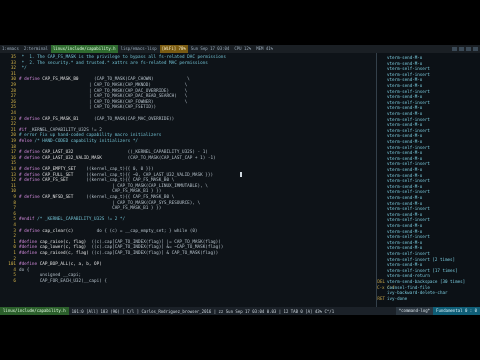  What do you see at coordinates (80, 208) in the screenshot?
I see `code-line: 7 CAP_FS_MASK_B1 } })` at bounding box center [80, 208].